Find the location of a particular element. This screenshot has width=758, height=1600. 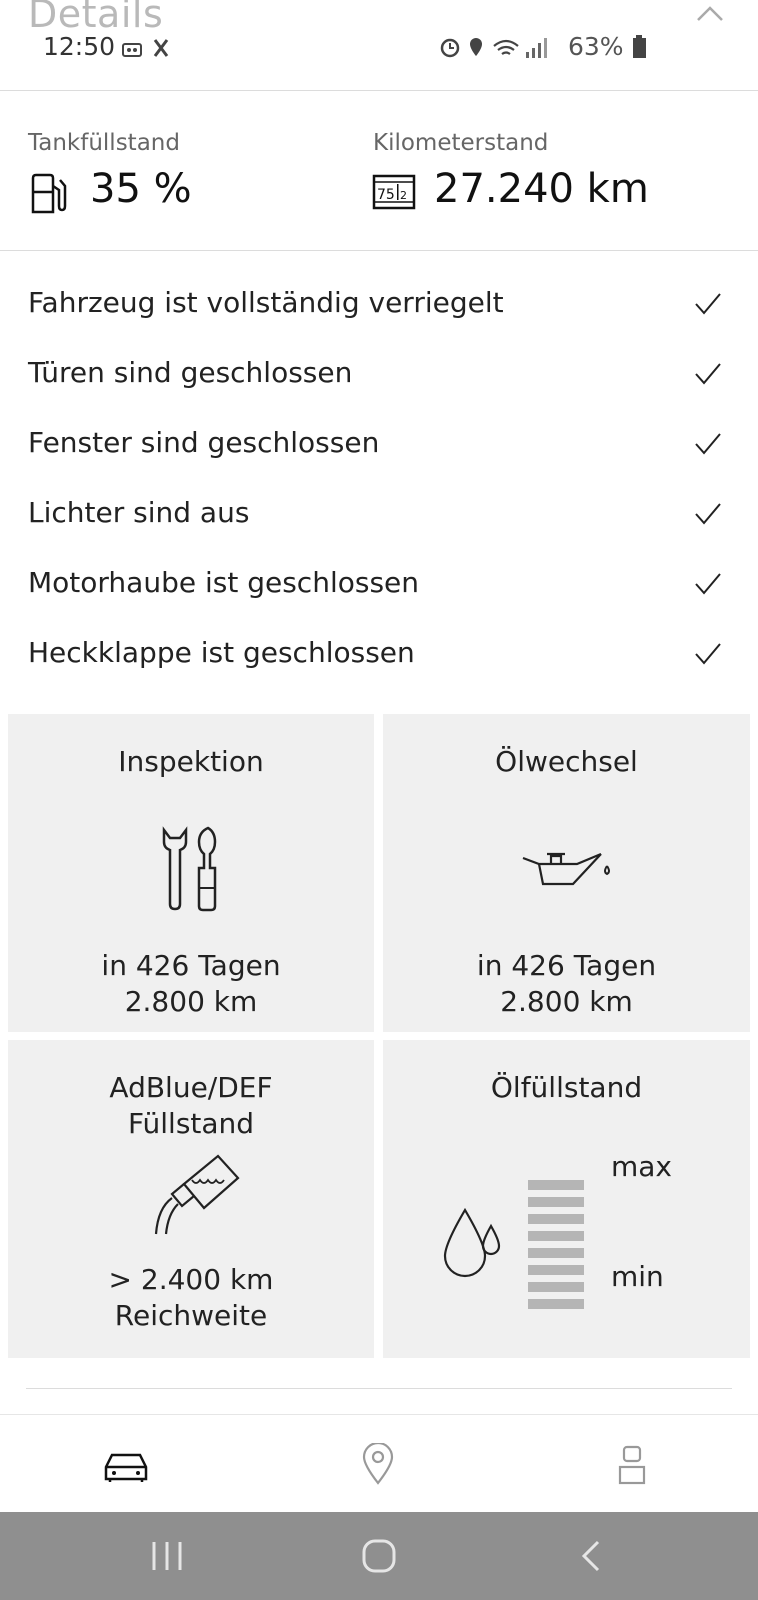

nav-car-icon is located at coordinates (126, 1466).